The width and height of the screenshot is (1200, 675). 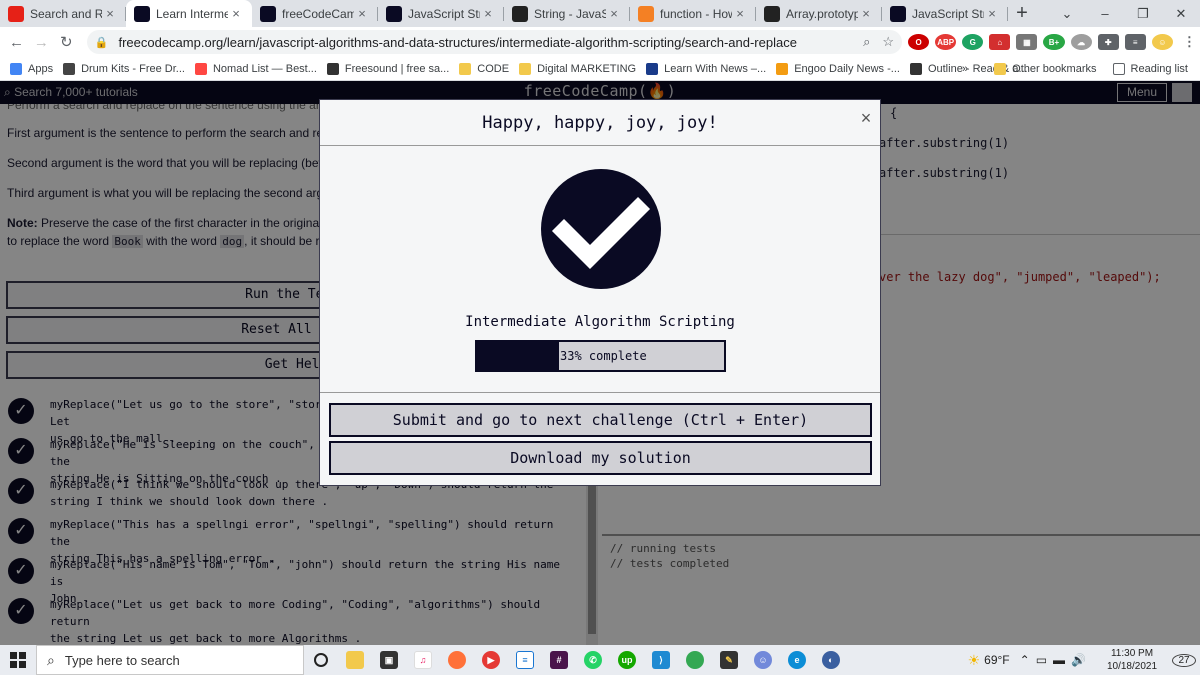 I want to click on firefox-icon, so click(x=457, y=660).